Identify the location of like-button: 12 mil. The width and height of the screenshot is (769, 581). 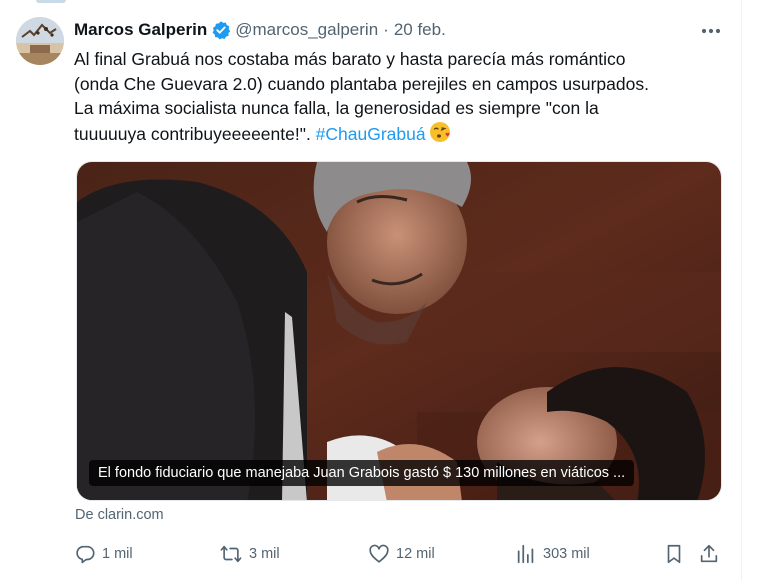
(401, 554).